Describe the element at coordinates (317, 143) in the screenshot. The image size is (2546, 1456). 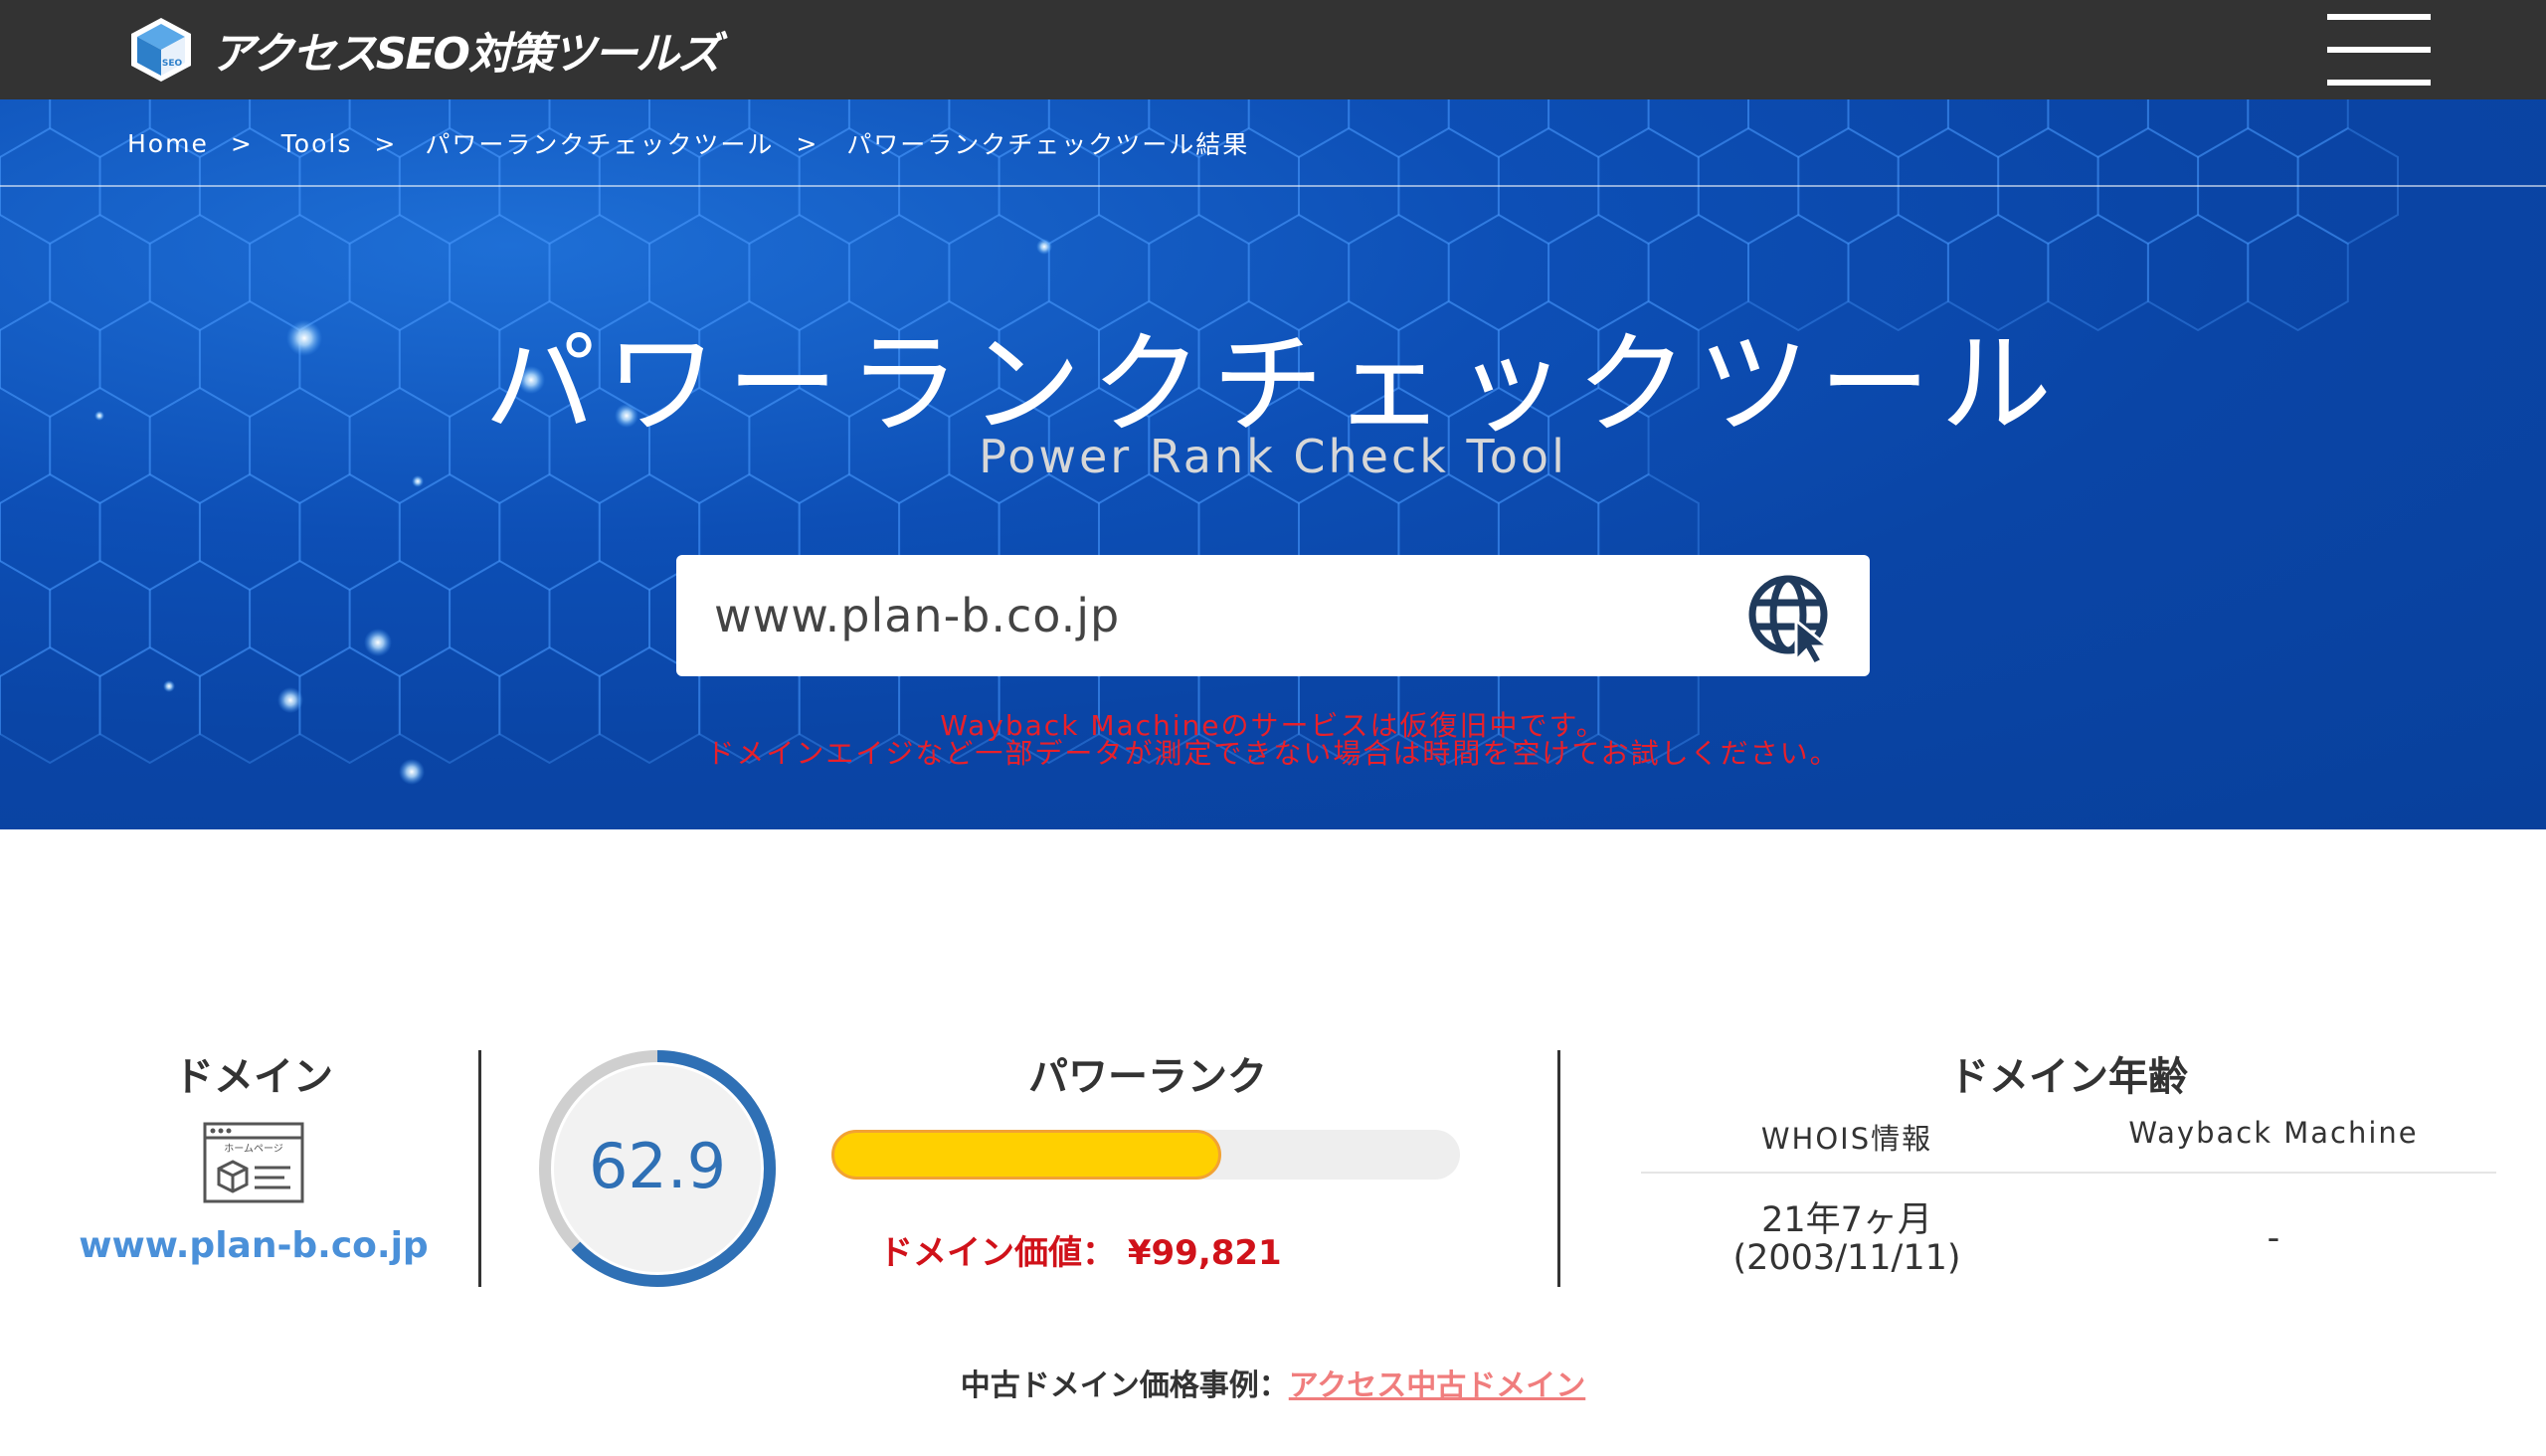
I see `breadcrumb-tools: Tools` at that location.